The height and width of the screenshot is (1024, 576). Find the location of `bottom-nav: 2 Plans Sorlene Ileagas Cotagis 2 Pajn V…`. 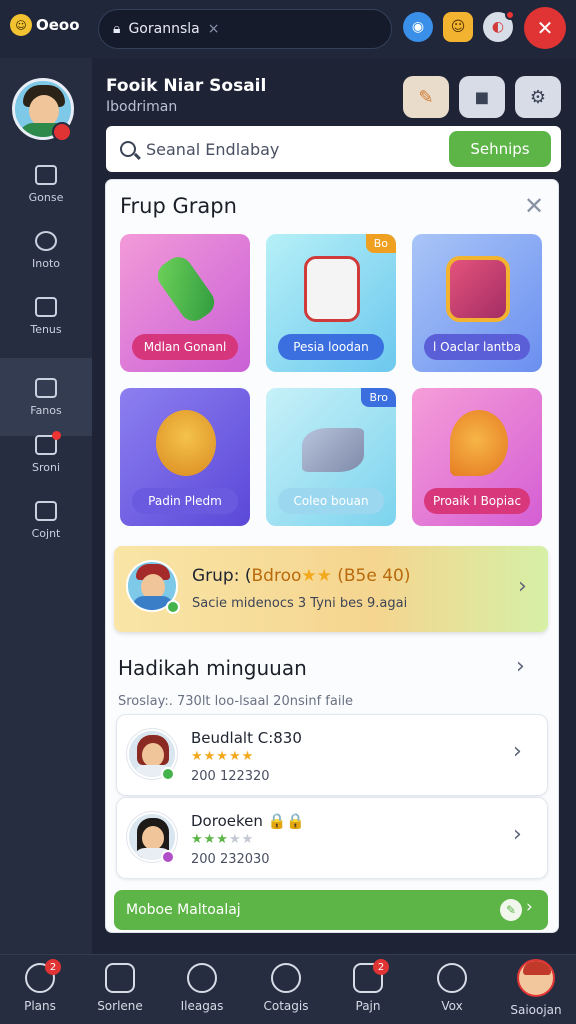

bottom-nav: 2 Plans Sorlene Ileagas Cotagis 2 Pajn V… is located at coordinates (288, 989).